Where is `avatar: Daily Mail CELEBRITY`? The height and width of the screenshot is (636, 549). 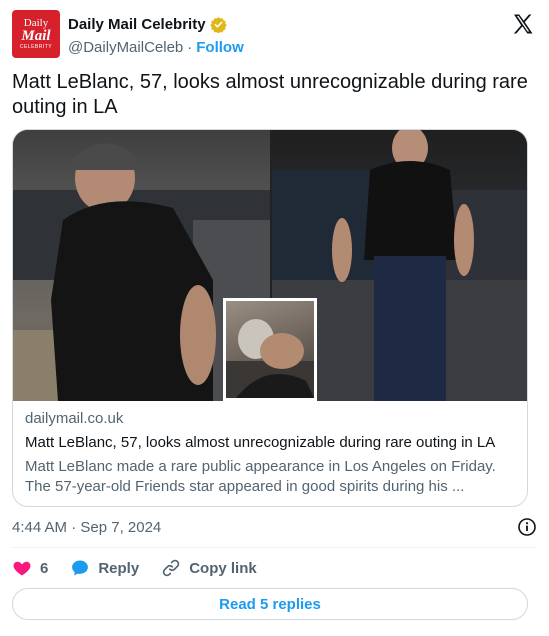 avatar: Daily Mail CELEBRITY is located at coordinates (36, 34).